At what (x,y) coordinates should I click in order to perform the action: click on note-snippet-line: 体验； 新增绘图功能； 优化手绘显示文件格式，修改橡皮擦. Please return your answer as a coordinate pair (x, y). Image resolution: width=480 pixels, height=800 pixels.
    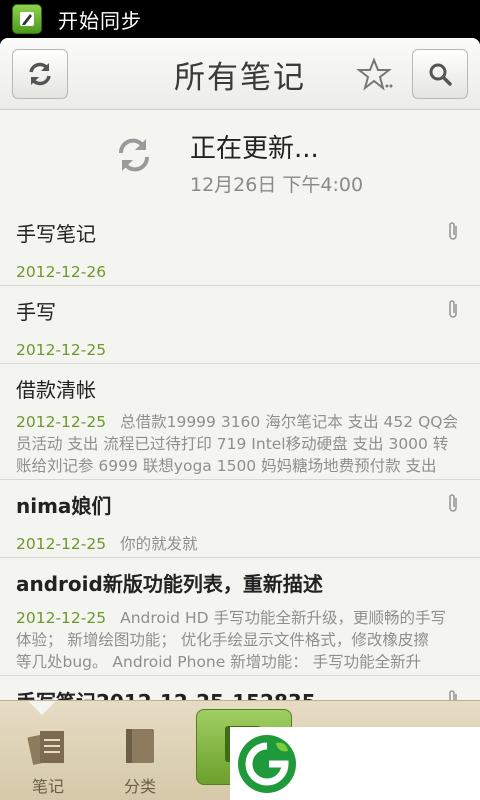
    Looking at the image, I should click on (222, 640).